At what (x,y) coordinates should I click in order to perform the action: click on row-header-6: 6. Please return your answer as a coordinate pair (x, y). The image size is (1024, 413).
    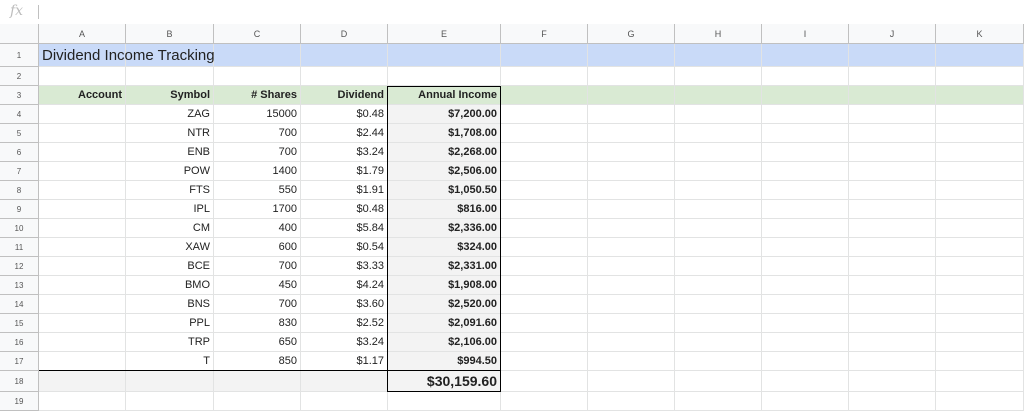
    Looking at the image, I should click on (19, 152).